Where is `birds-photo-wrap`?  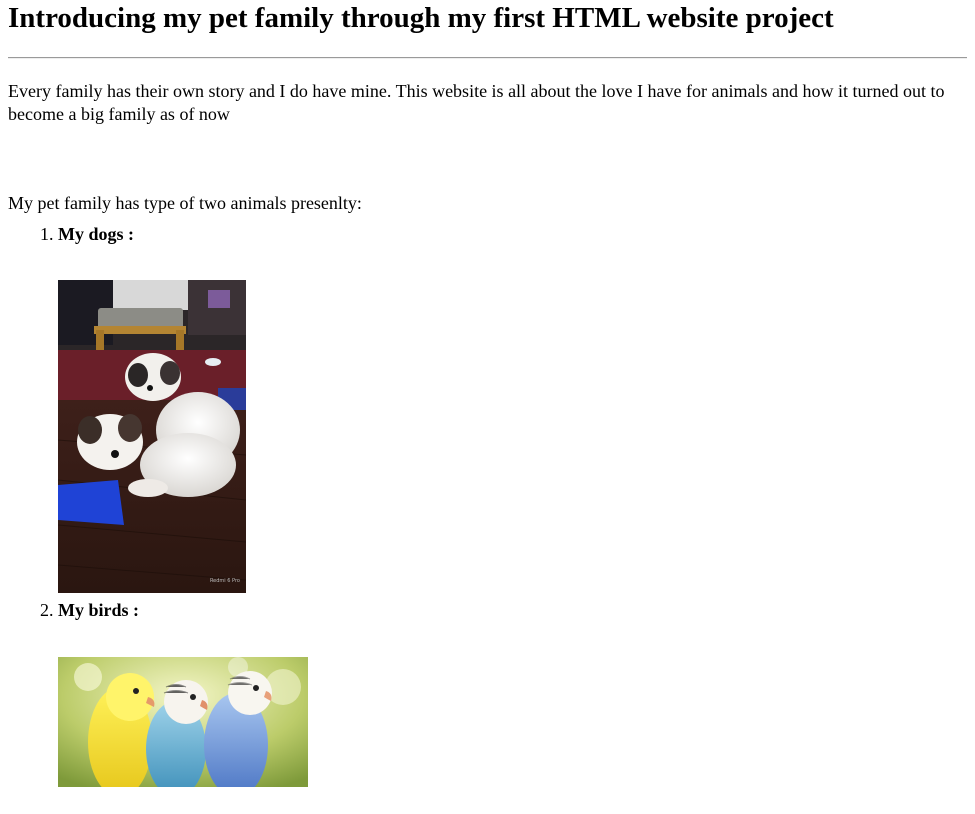
birds-photo-wrap is located at coordinates (512, 722).